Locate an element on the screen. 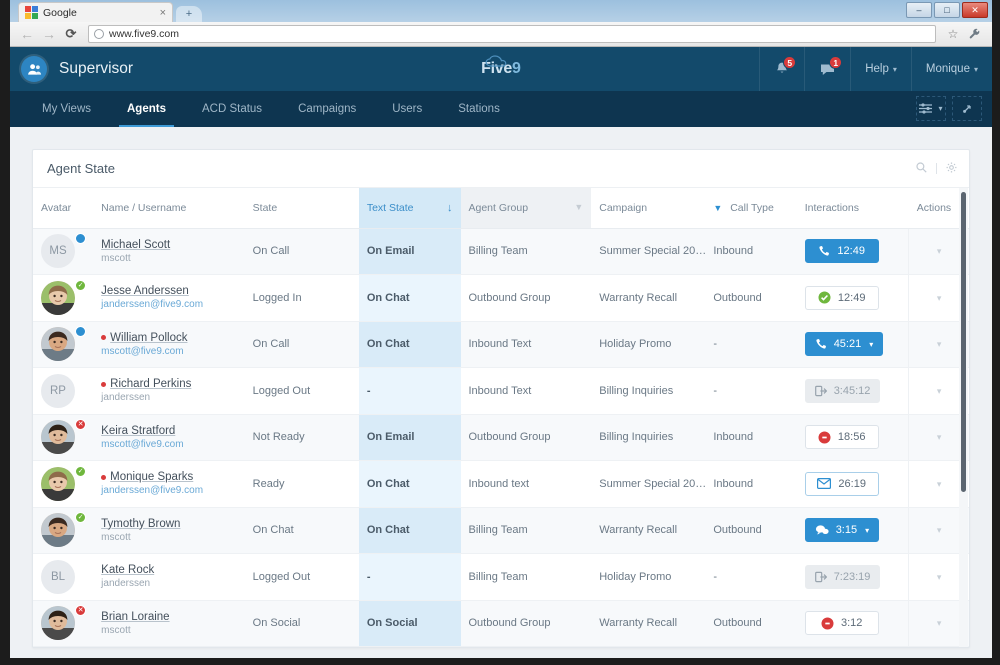 Image resolution: width=1000 pixels, height=665 pixels. address-bar: www.five9.com is located at coordinates (512, 34).